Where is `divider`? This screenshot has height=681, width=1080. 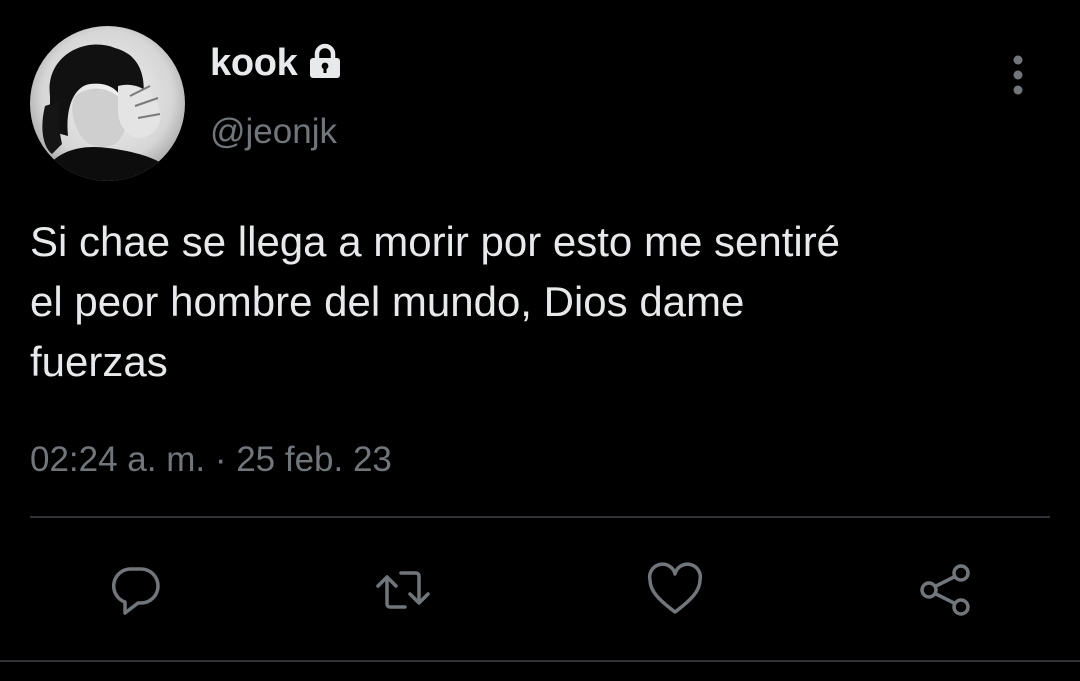 divider is located at coordinates (540, 517).